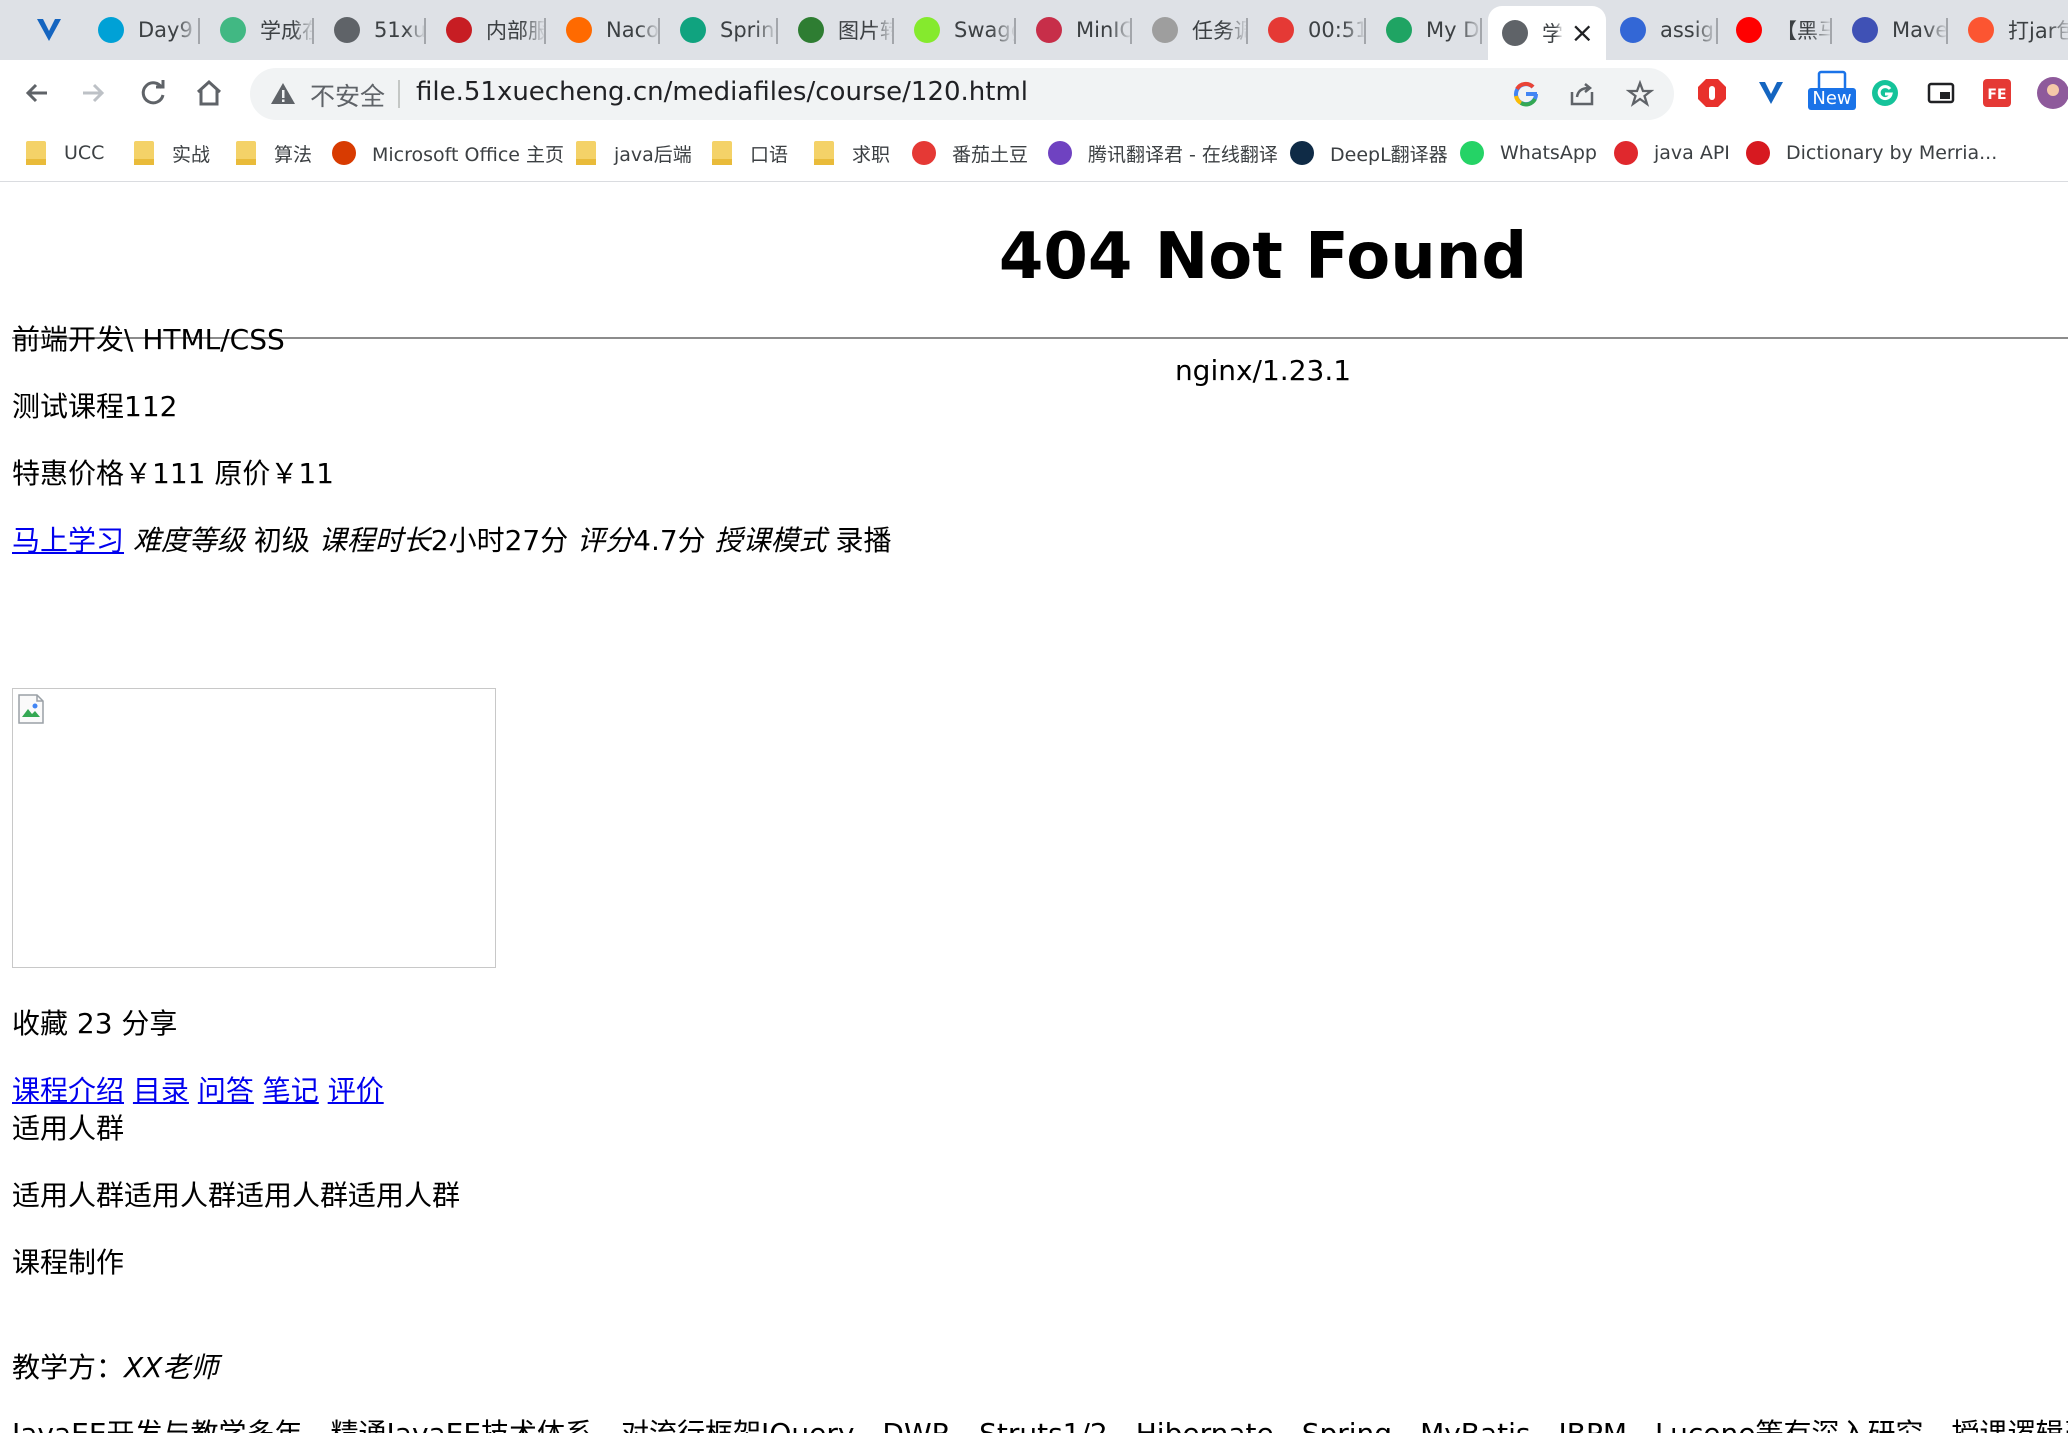 Image resolution: width=2068 pixels, height=1433 pixels. I want to click on tab-13: 学成在线 ×, so click(1547, 33).